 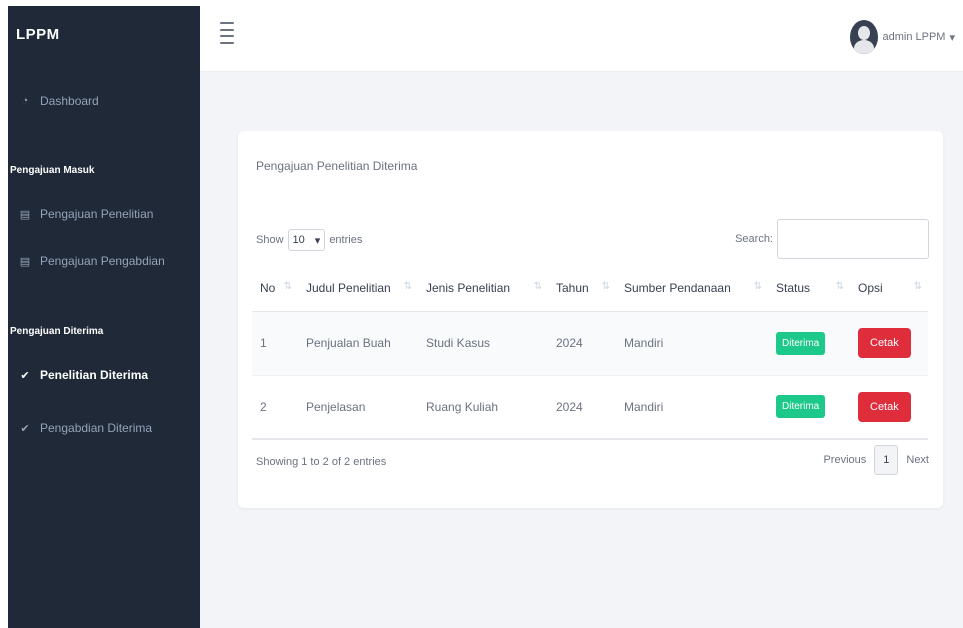 I want to click on pagination-next: Next, so click(x=917, y=460).